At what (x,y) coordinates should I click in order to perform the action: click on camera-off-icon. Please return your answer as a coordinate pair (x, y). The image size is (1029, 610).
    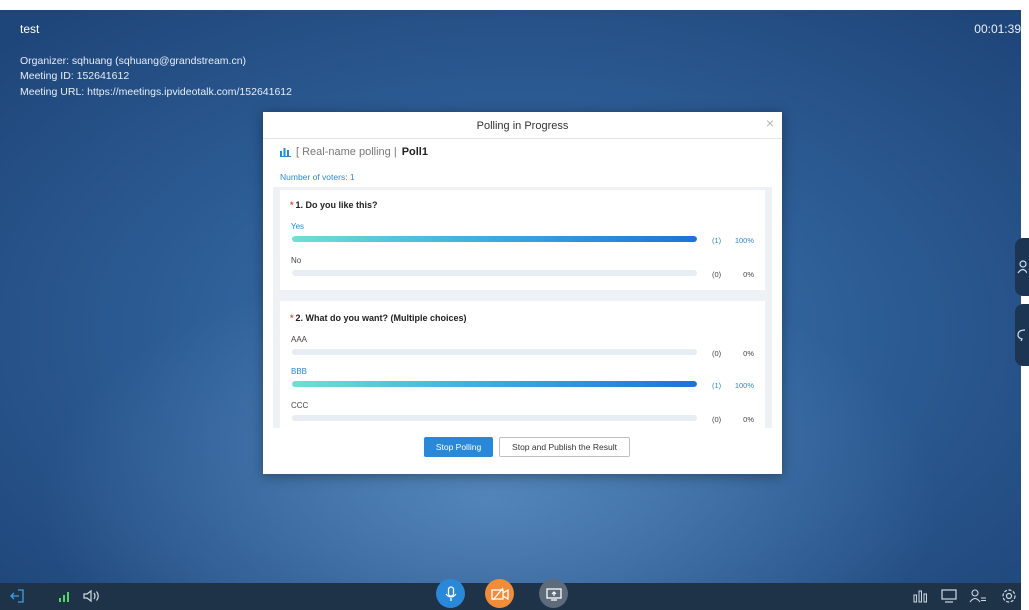
    Looking at the image, I should click on (499, 593).